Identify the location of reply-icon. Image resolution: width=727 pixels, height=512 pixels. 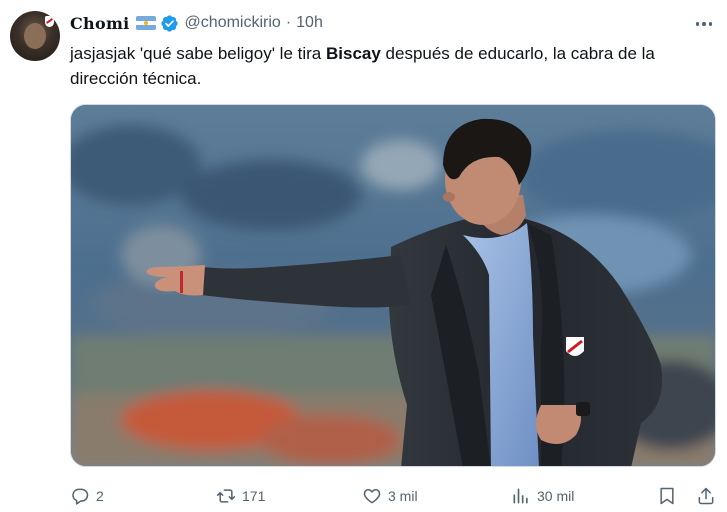
(80, 496).